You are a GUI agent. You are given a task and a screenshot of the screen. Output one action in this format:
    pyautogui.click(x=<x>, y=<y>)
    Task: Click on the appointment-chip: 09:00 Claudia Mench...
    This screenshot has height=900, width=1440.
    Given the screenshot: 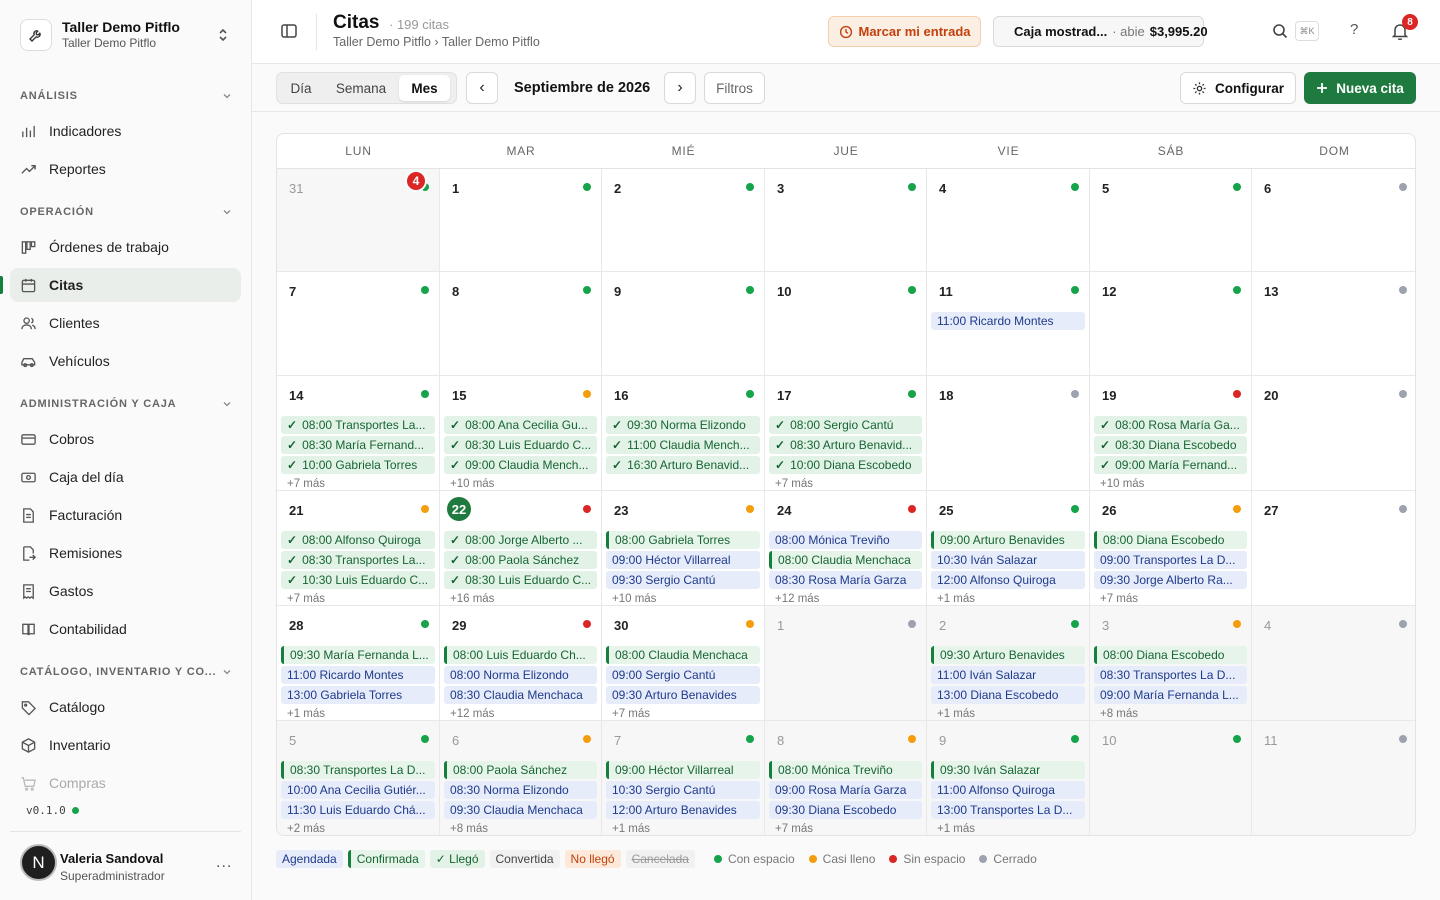 What is the action you would take?
    pyautogui.click(x=520, y=465)
    